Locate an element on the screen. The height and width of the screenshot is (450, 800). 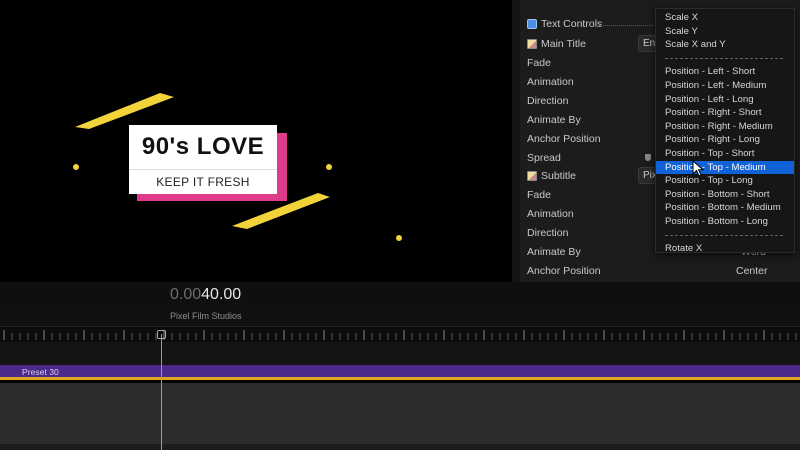
timecode-dim: 0.00 is located at coordinates (186, 294).